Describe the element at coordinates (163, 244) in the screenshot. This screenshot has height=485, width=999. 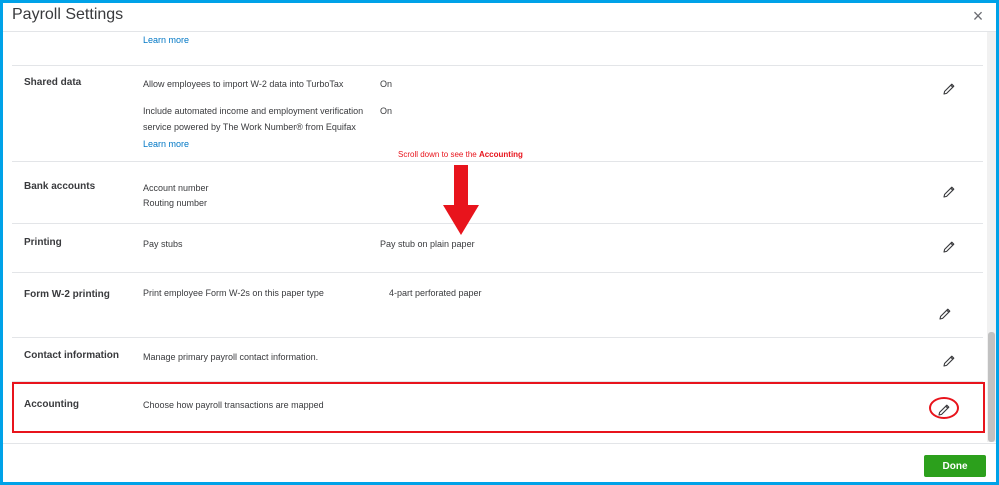
I see `setting-desc: Pay stubs` at that location.